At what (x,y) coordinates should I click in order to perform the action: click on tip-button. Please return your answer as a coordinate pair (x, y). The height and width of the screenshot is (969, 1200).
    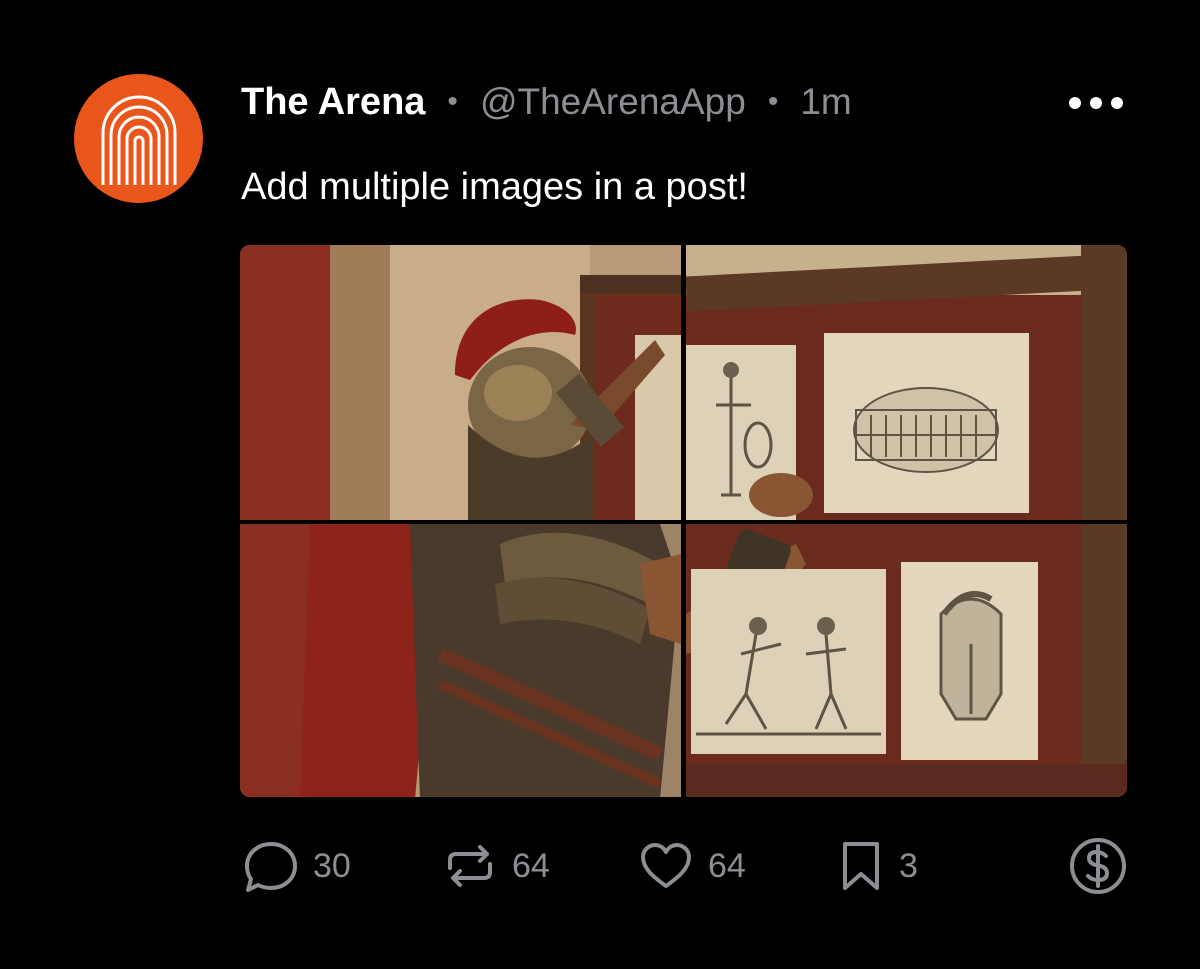
    Looking at the image, I should click on (1098, 866).